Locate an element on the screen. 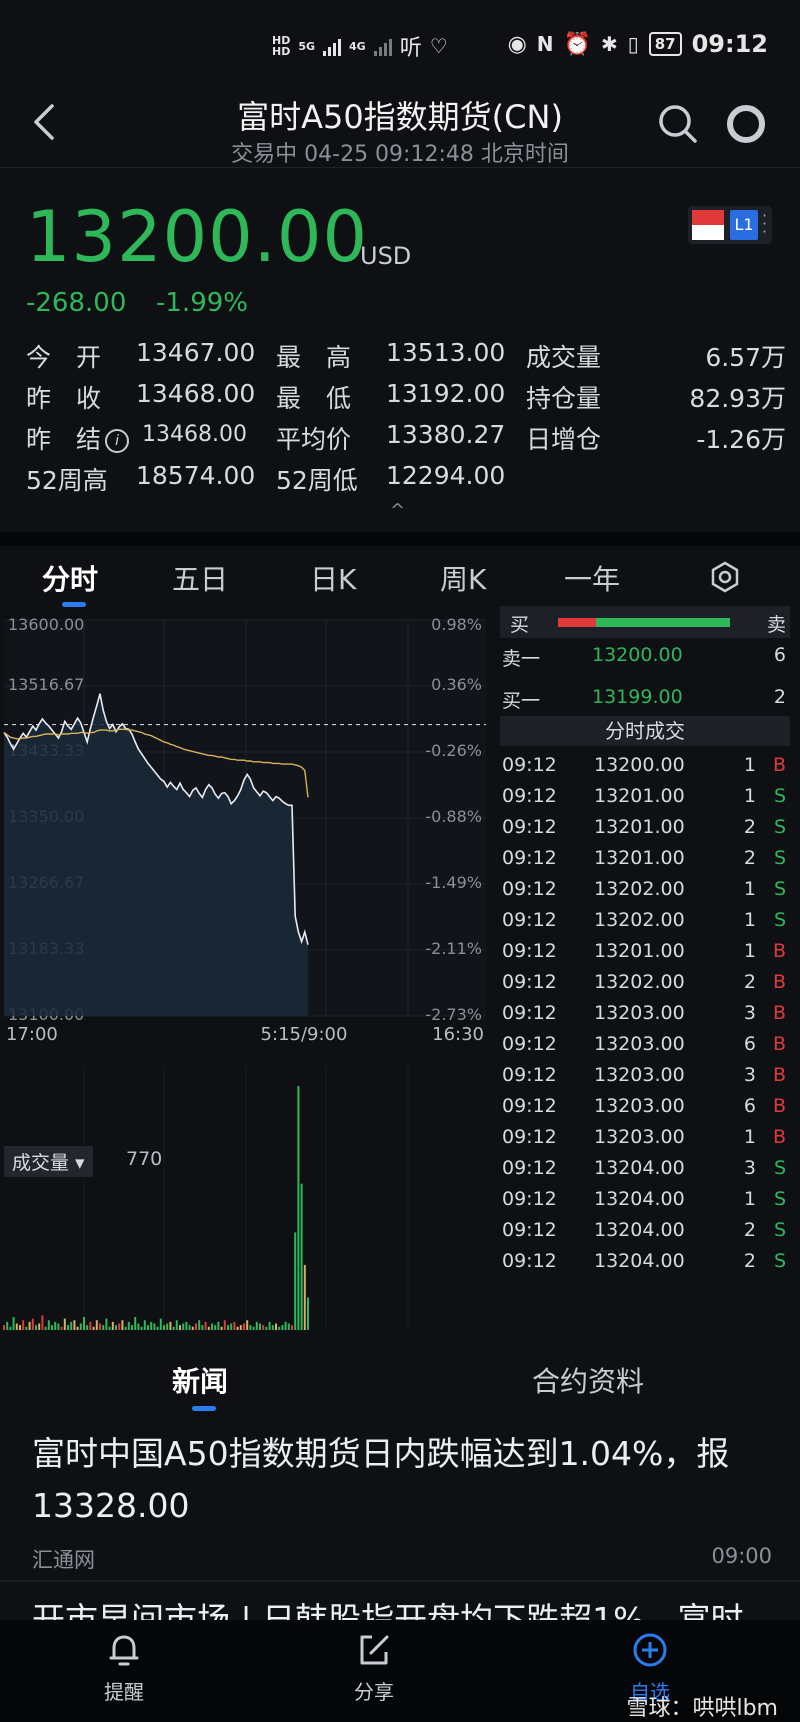 This screenshot has width=800, height=1722. bid-row: 买一 13199.00 2 is located at coordinates (645, 698).